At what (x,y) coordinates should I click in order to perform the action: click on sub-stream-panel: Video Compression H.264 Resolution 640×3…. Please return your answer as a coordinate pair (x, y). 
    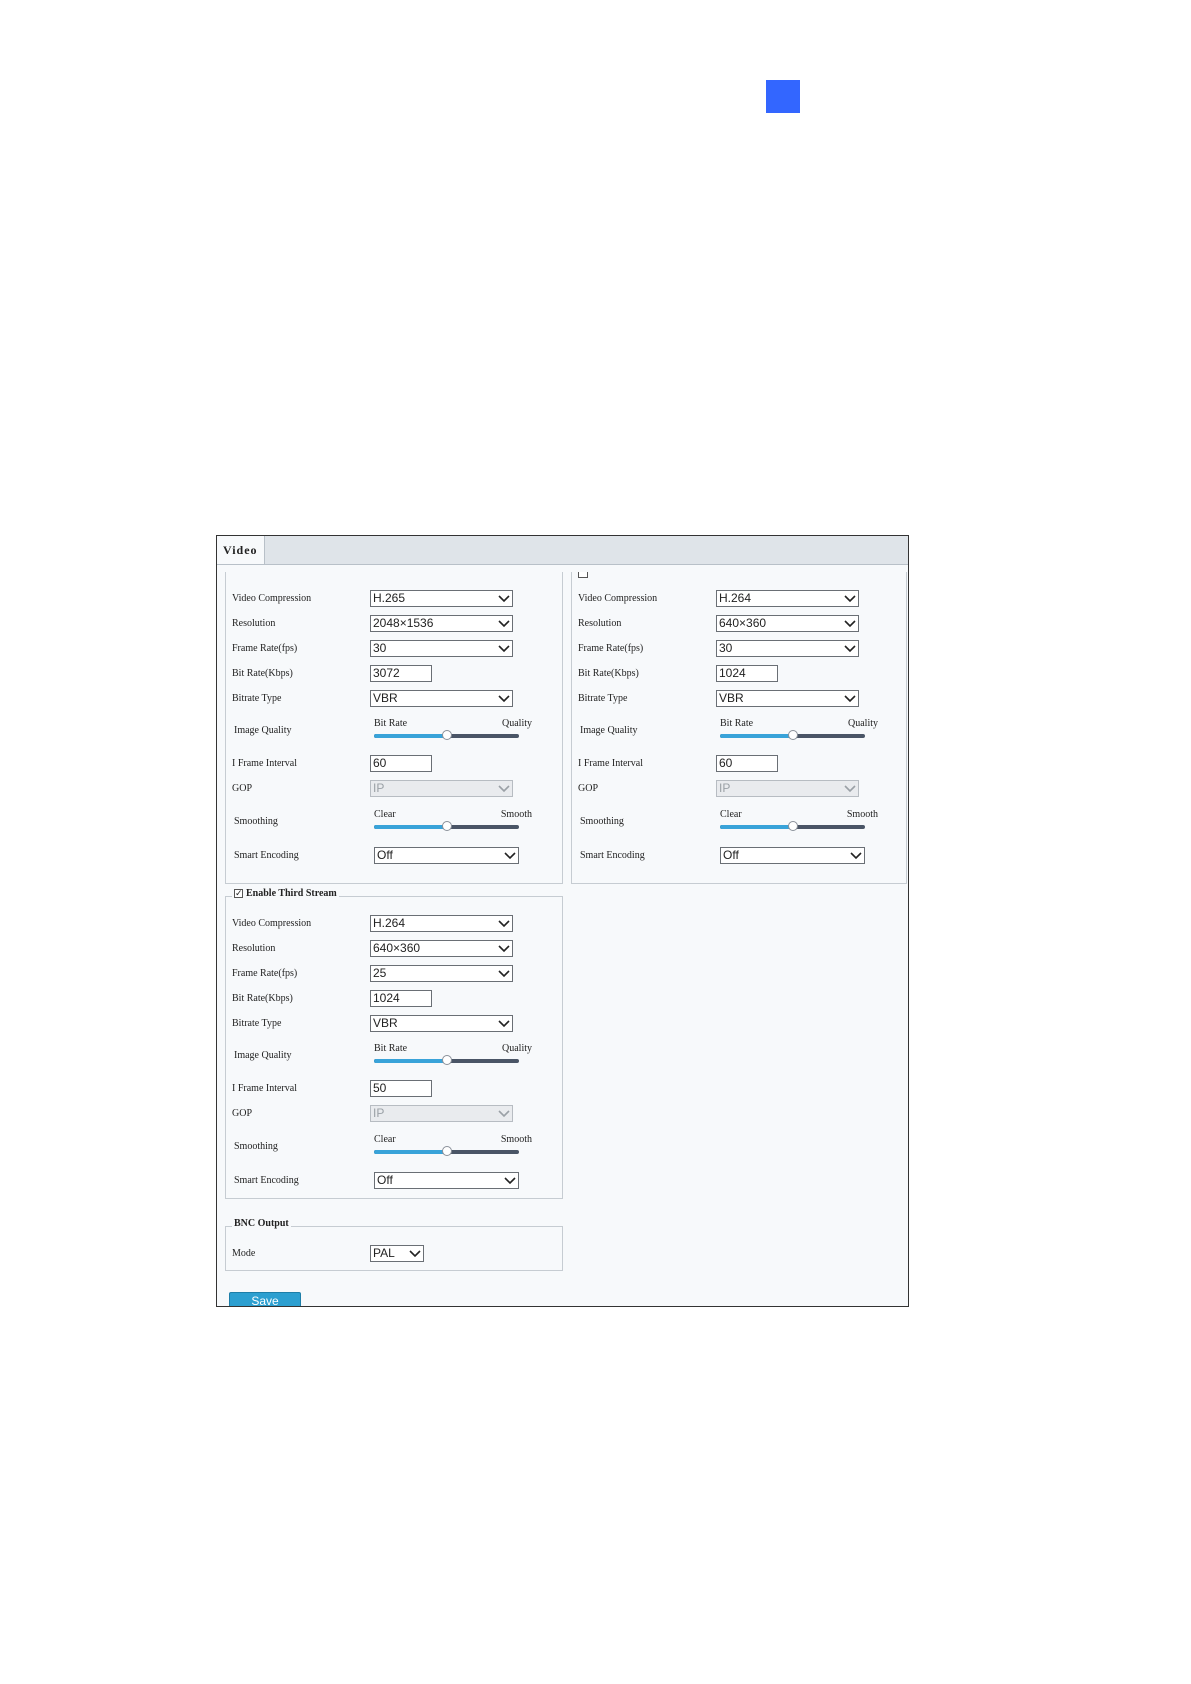
    Looking at the image, I should click on (739, 728).